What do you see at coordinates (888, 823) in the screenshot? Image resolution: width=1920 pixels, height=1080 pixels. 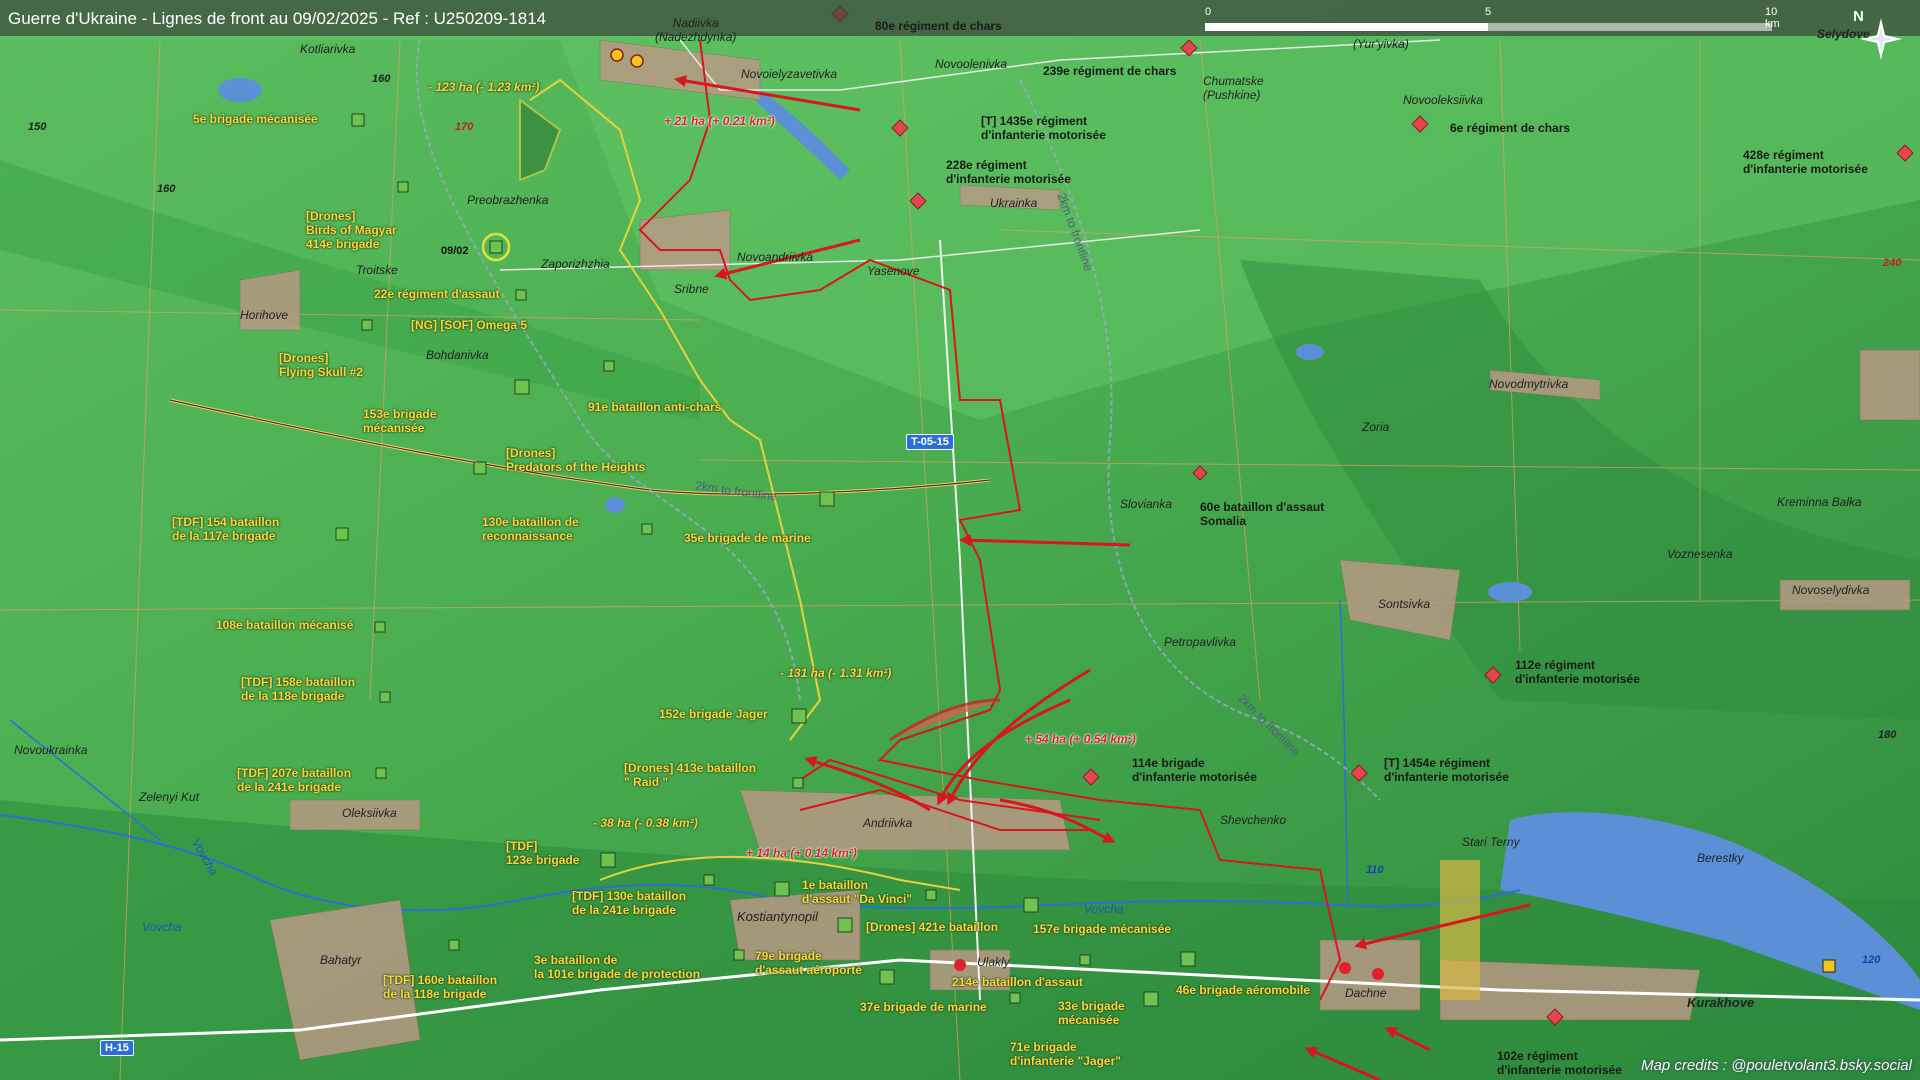 I see `town-andriivka: Andriivka` at bounding box center [888, 823].